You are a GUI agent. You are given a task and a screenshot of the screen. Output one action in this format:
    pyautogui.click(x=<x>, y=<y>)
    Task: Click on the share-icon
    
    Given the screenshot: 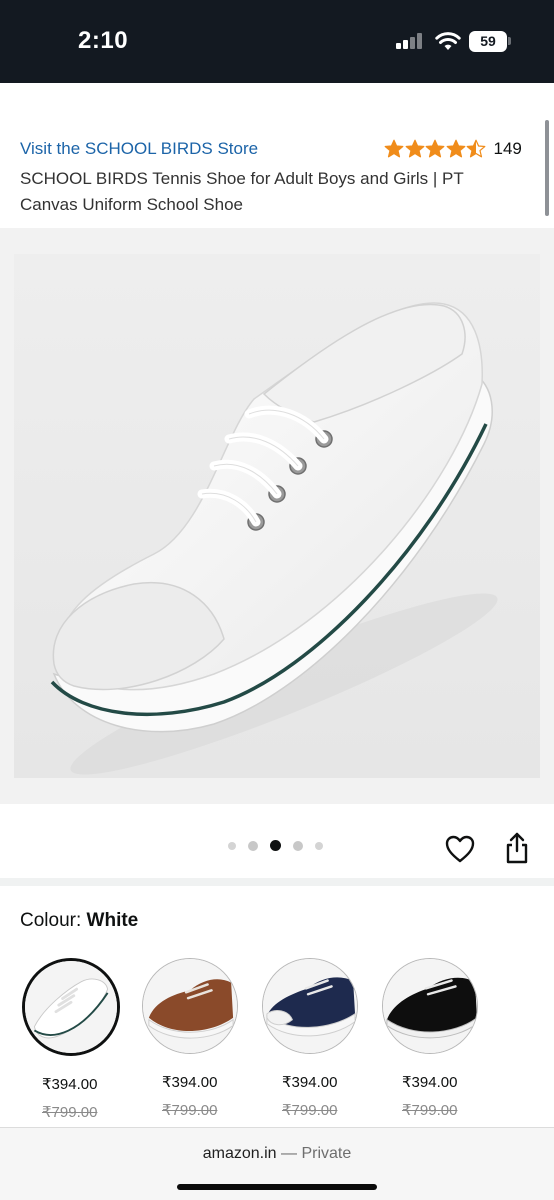 What is the action you would take?
    pyautogui.click(x=517, y=848)
    